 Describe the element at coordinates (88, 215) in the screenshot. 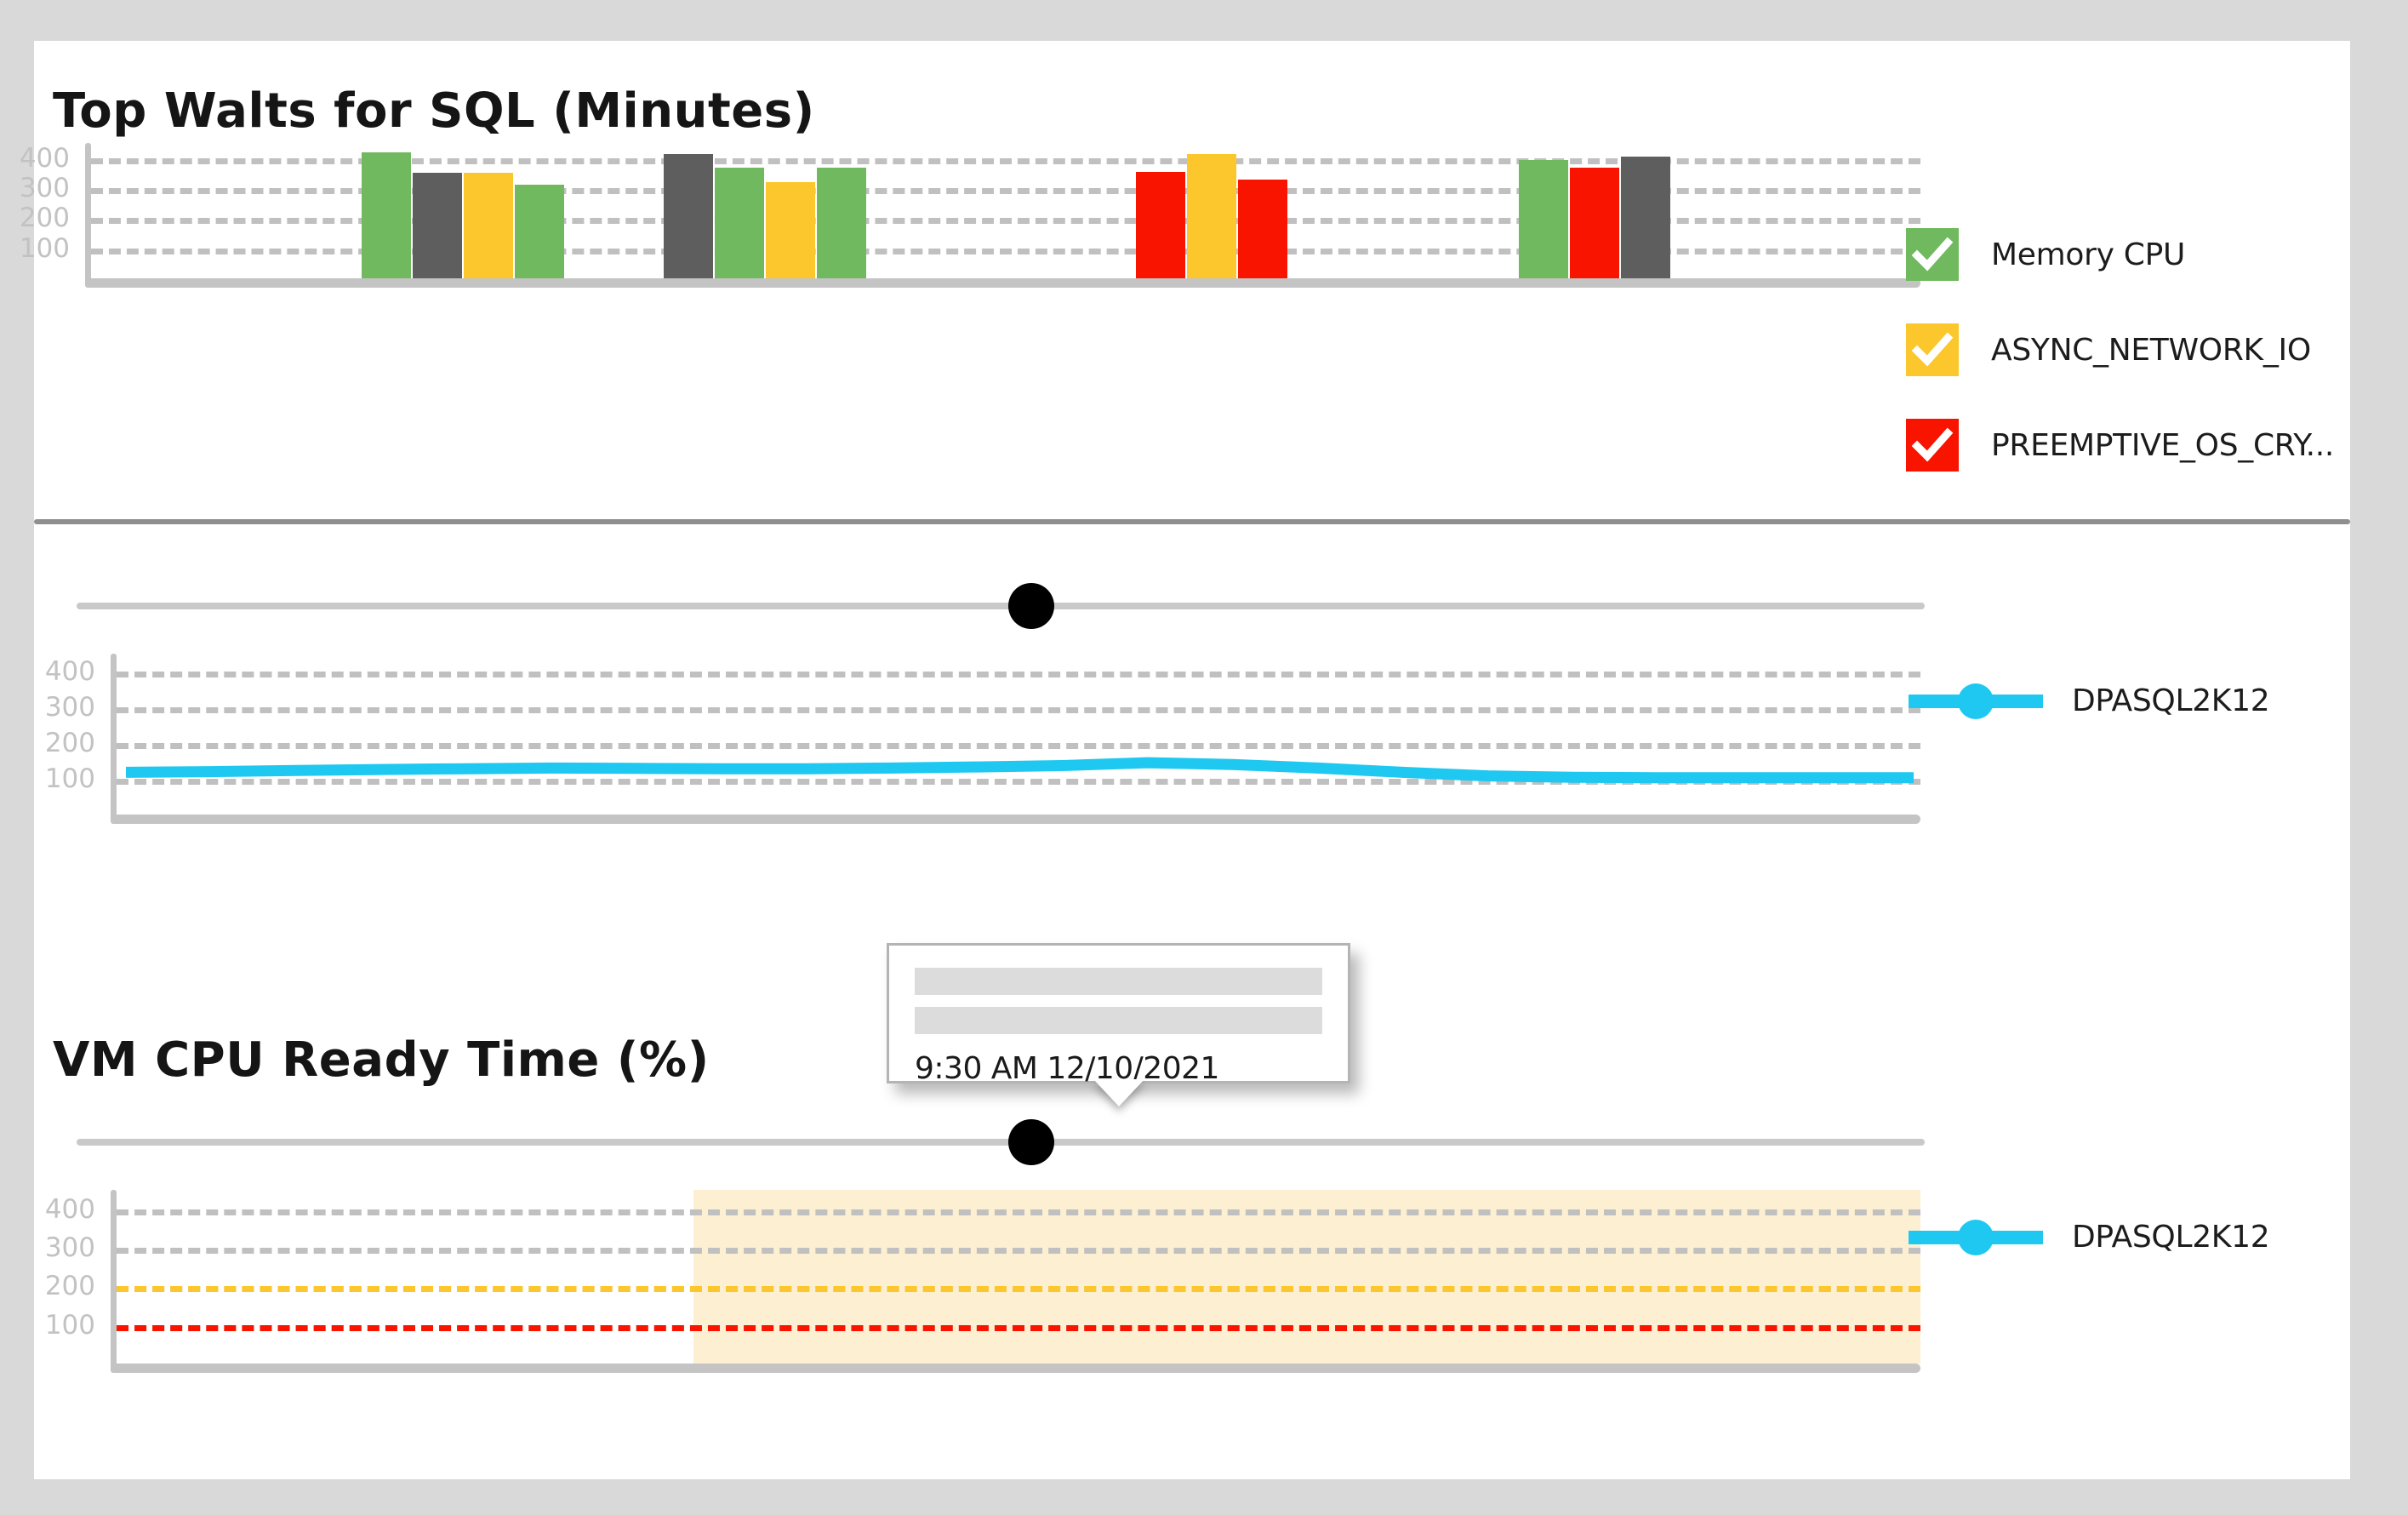

I see `bar-chart-y-axis` at that location.